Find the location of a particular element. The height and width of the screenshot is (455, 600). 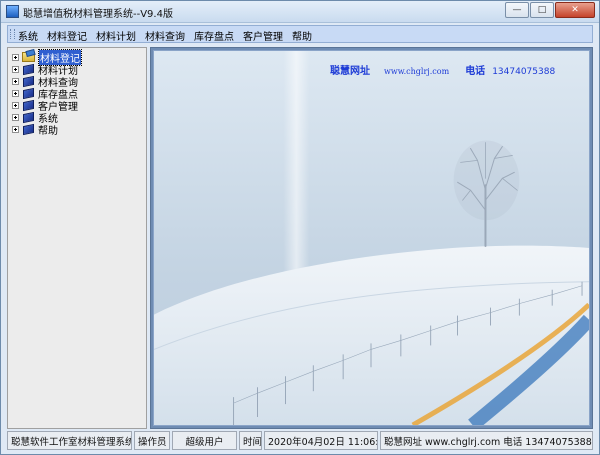

status-role-value: 超级用户 is located at coordinates (204, 440).